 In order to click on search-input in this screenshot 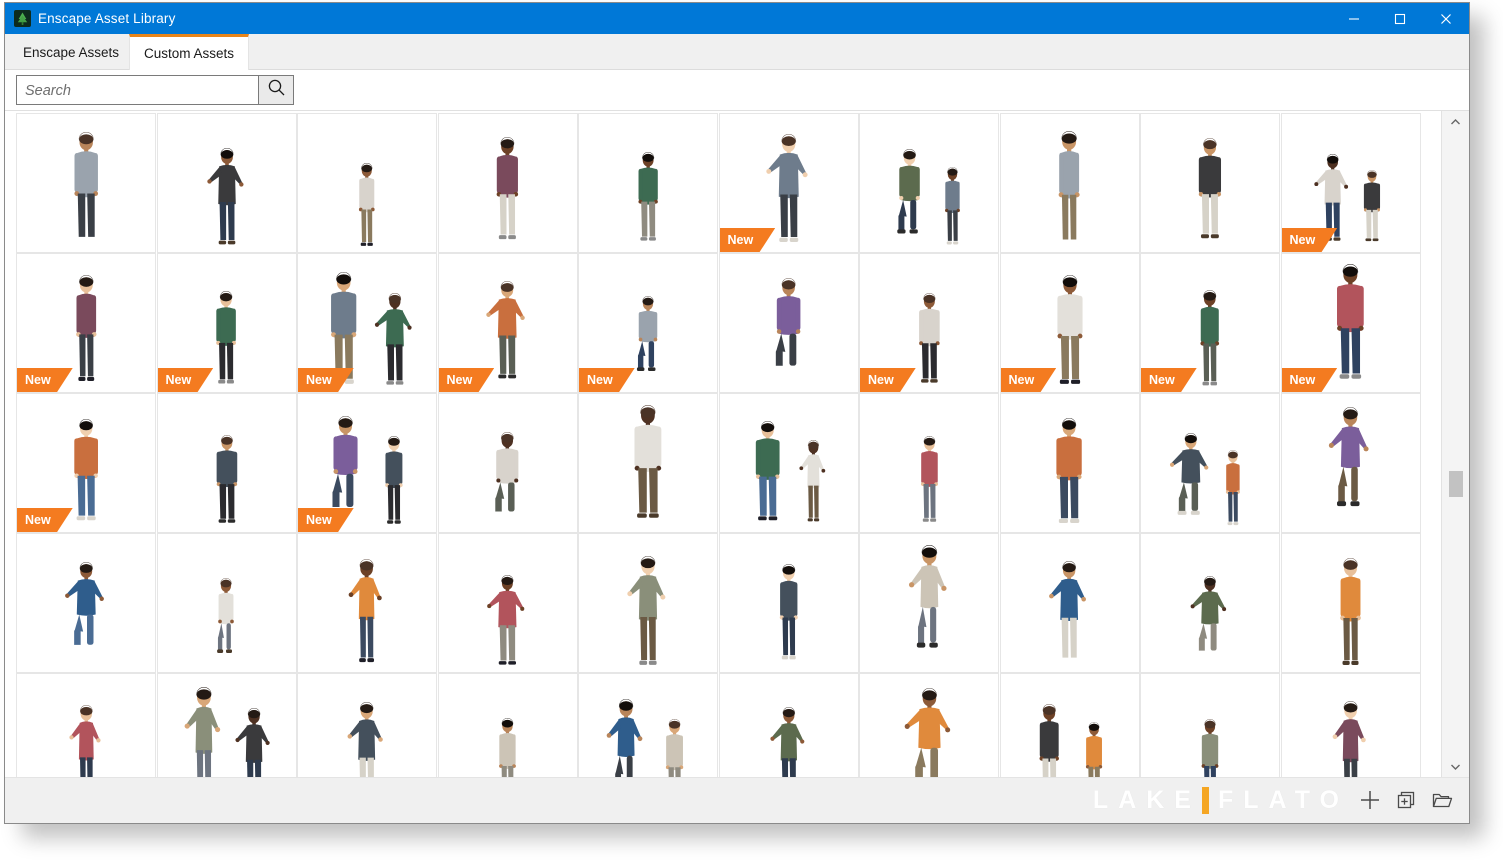, I will do `click(137, 90)`.